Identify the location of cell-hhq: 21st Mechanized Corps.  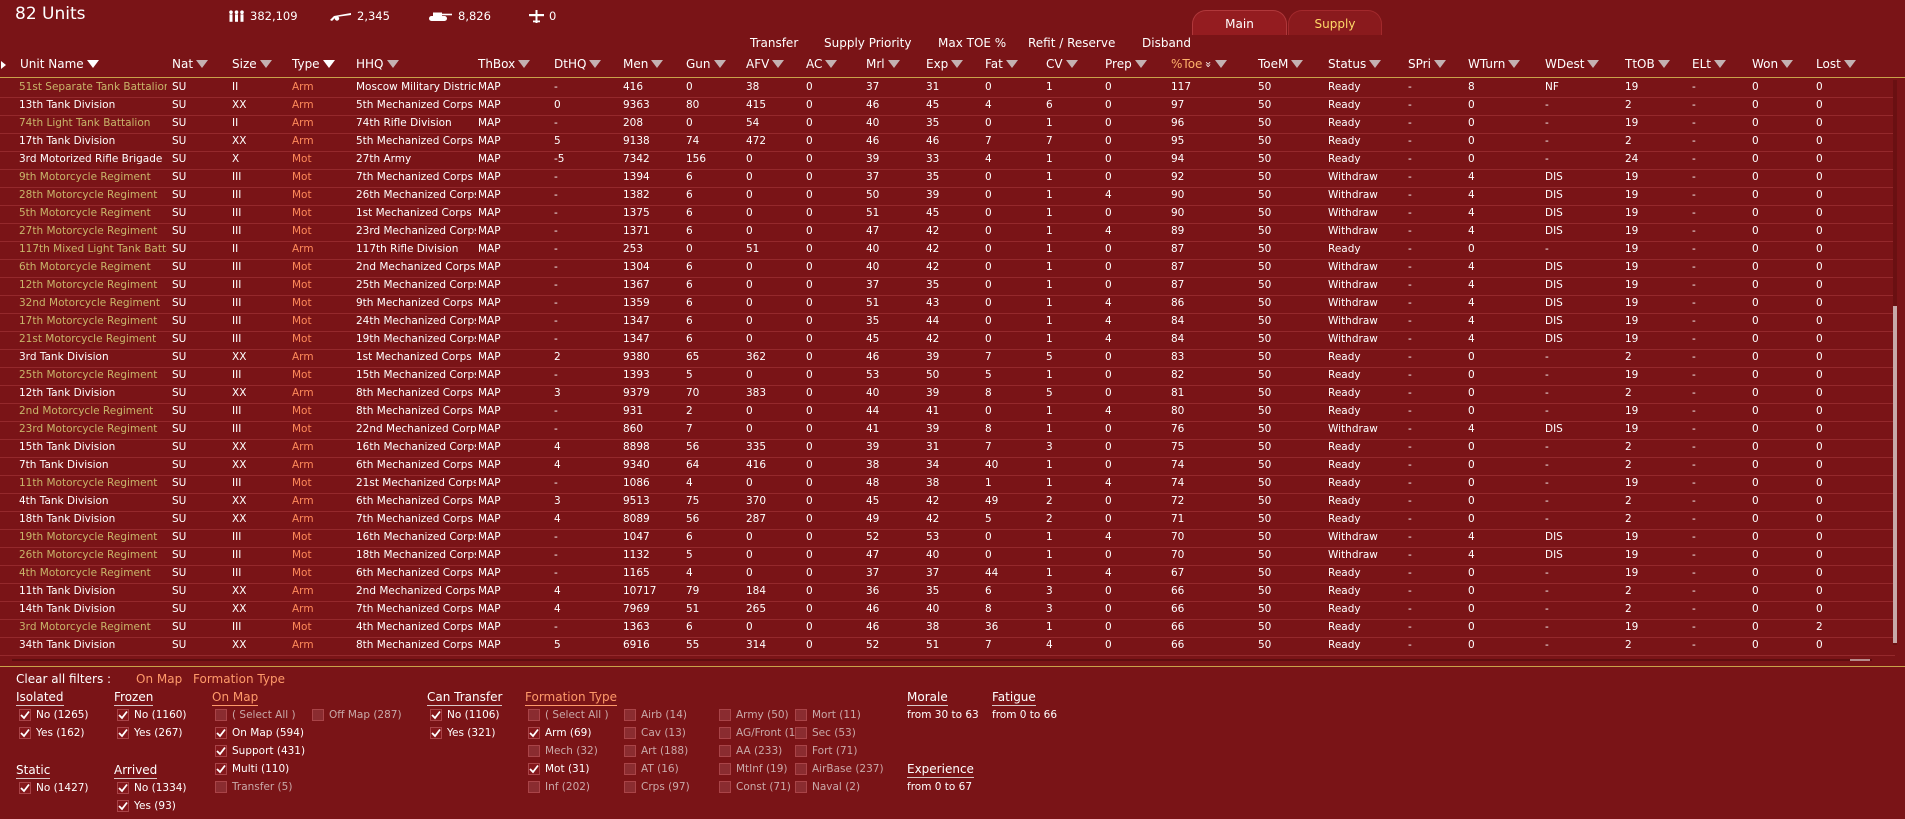
(416, 483).